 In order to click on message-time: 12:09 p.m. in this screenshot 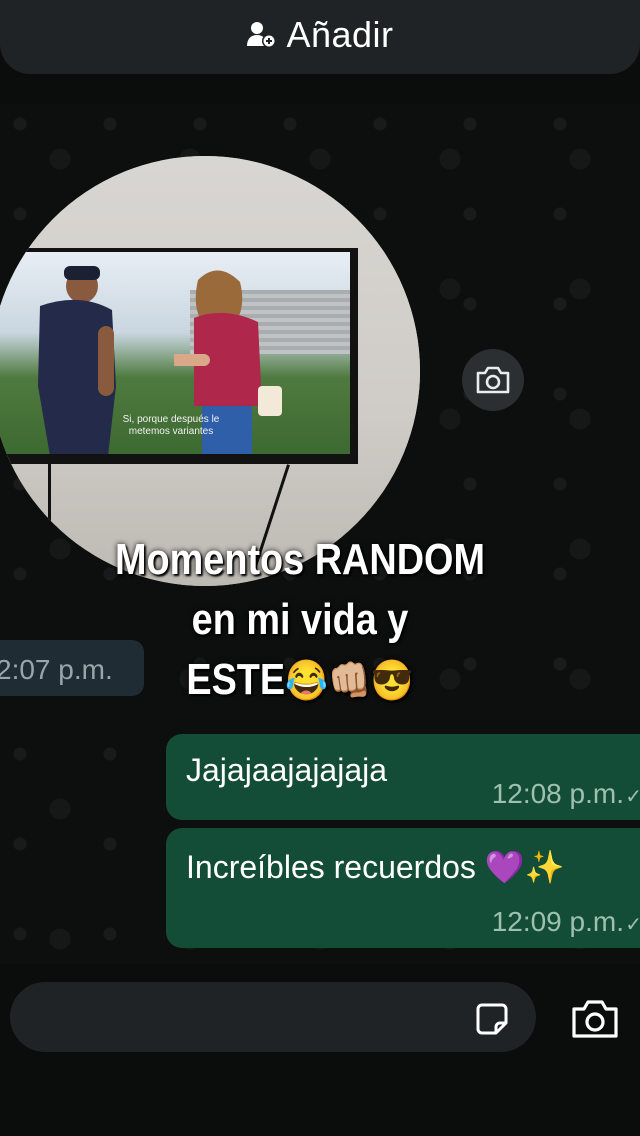, I will do `click(557, 921)`.